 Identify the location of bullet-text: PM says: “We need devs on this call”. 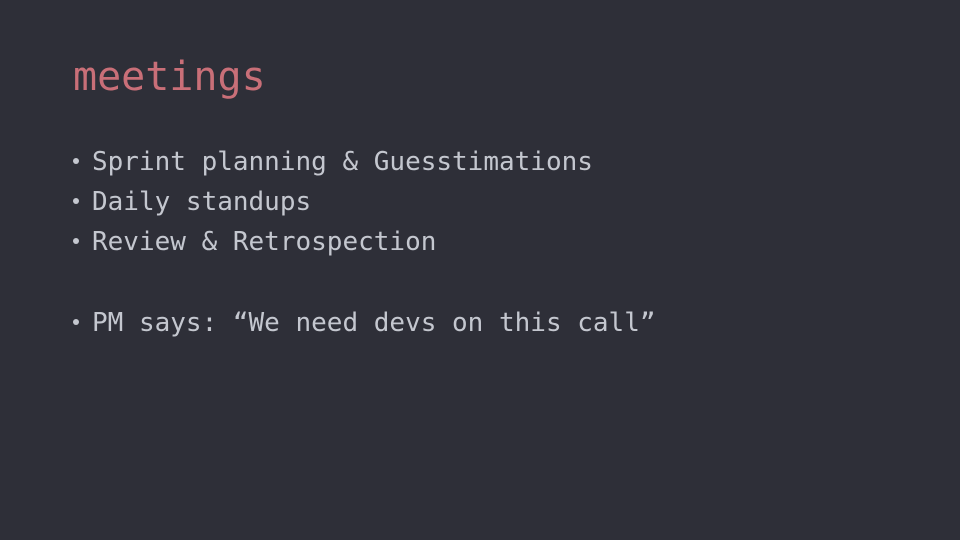
(374, 323).